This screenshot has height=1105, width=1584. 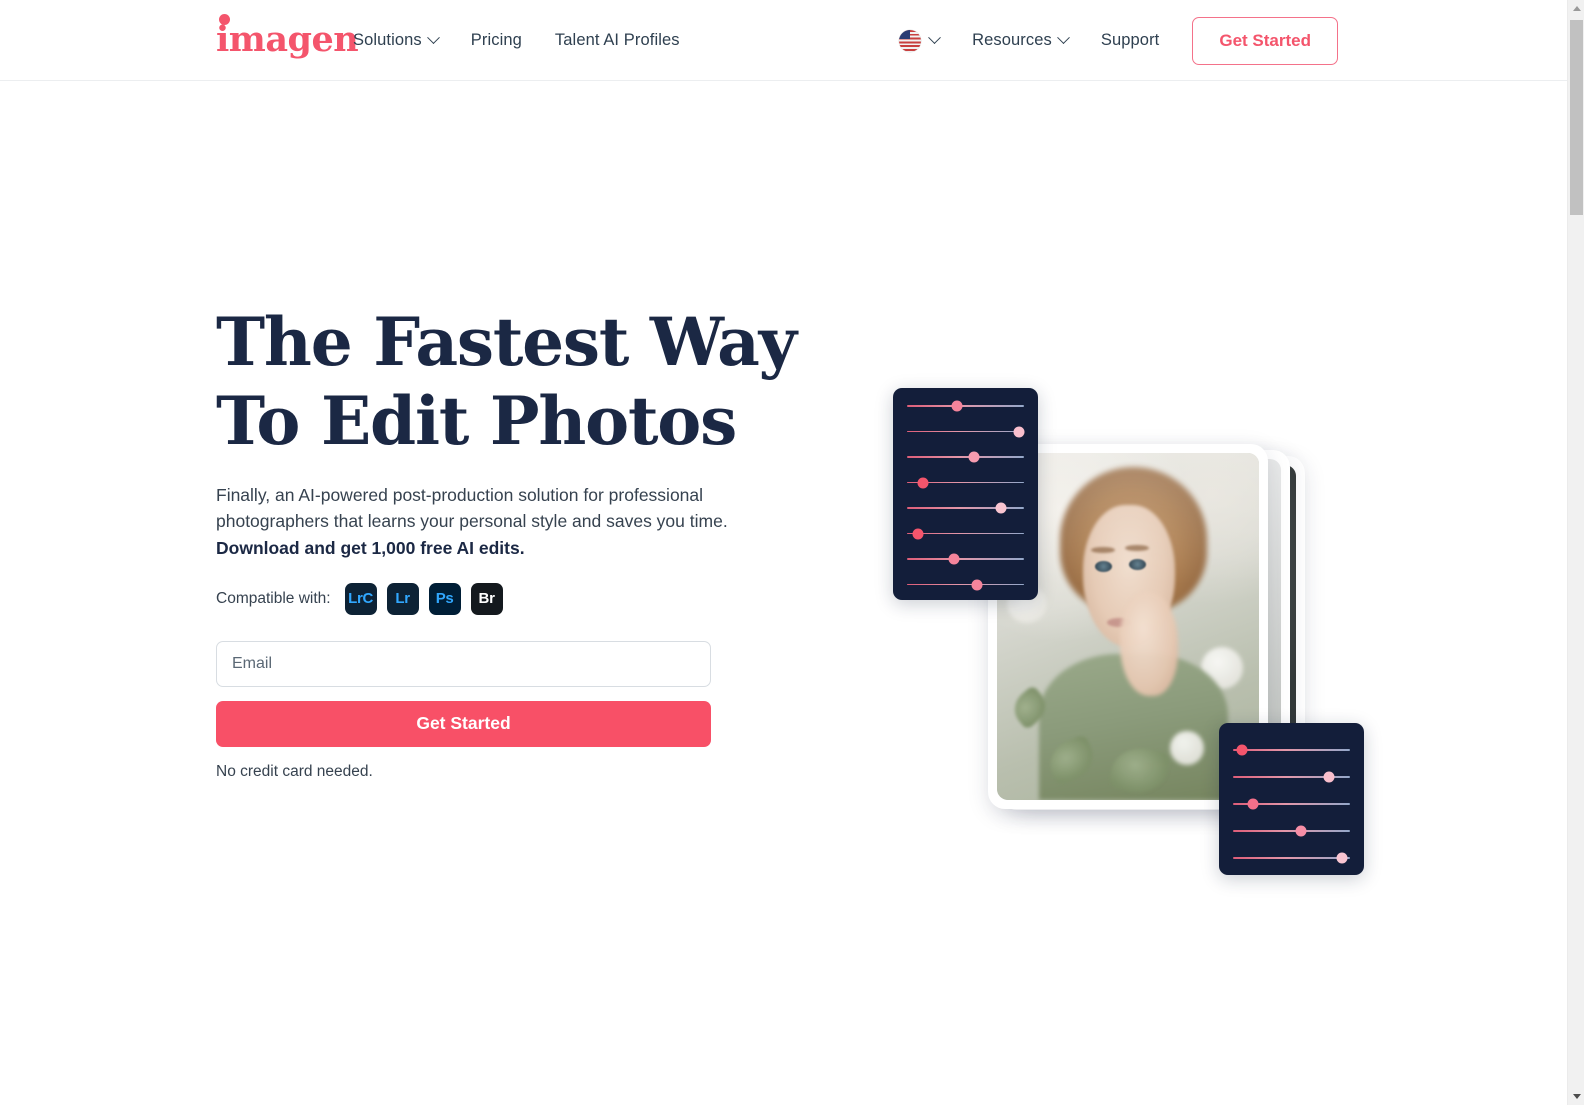 I want to click on no-credit-card-note: No credit card needed., so click(x=294, y=771).